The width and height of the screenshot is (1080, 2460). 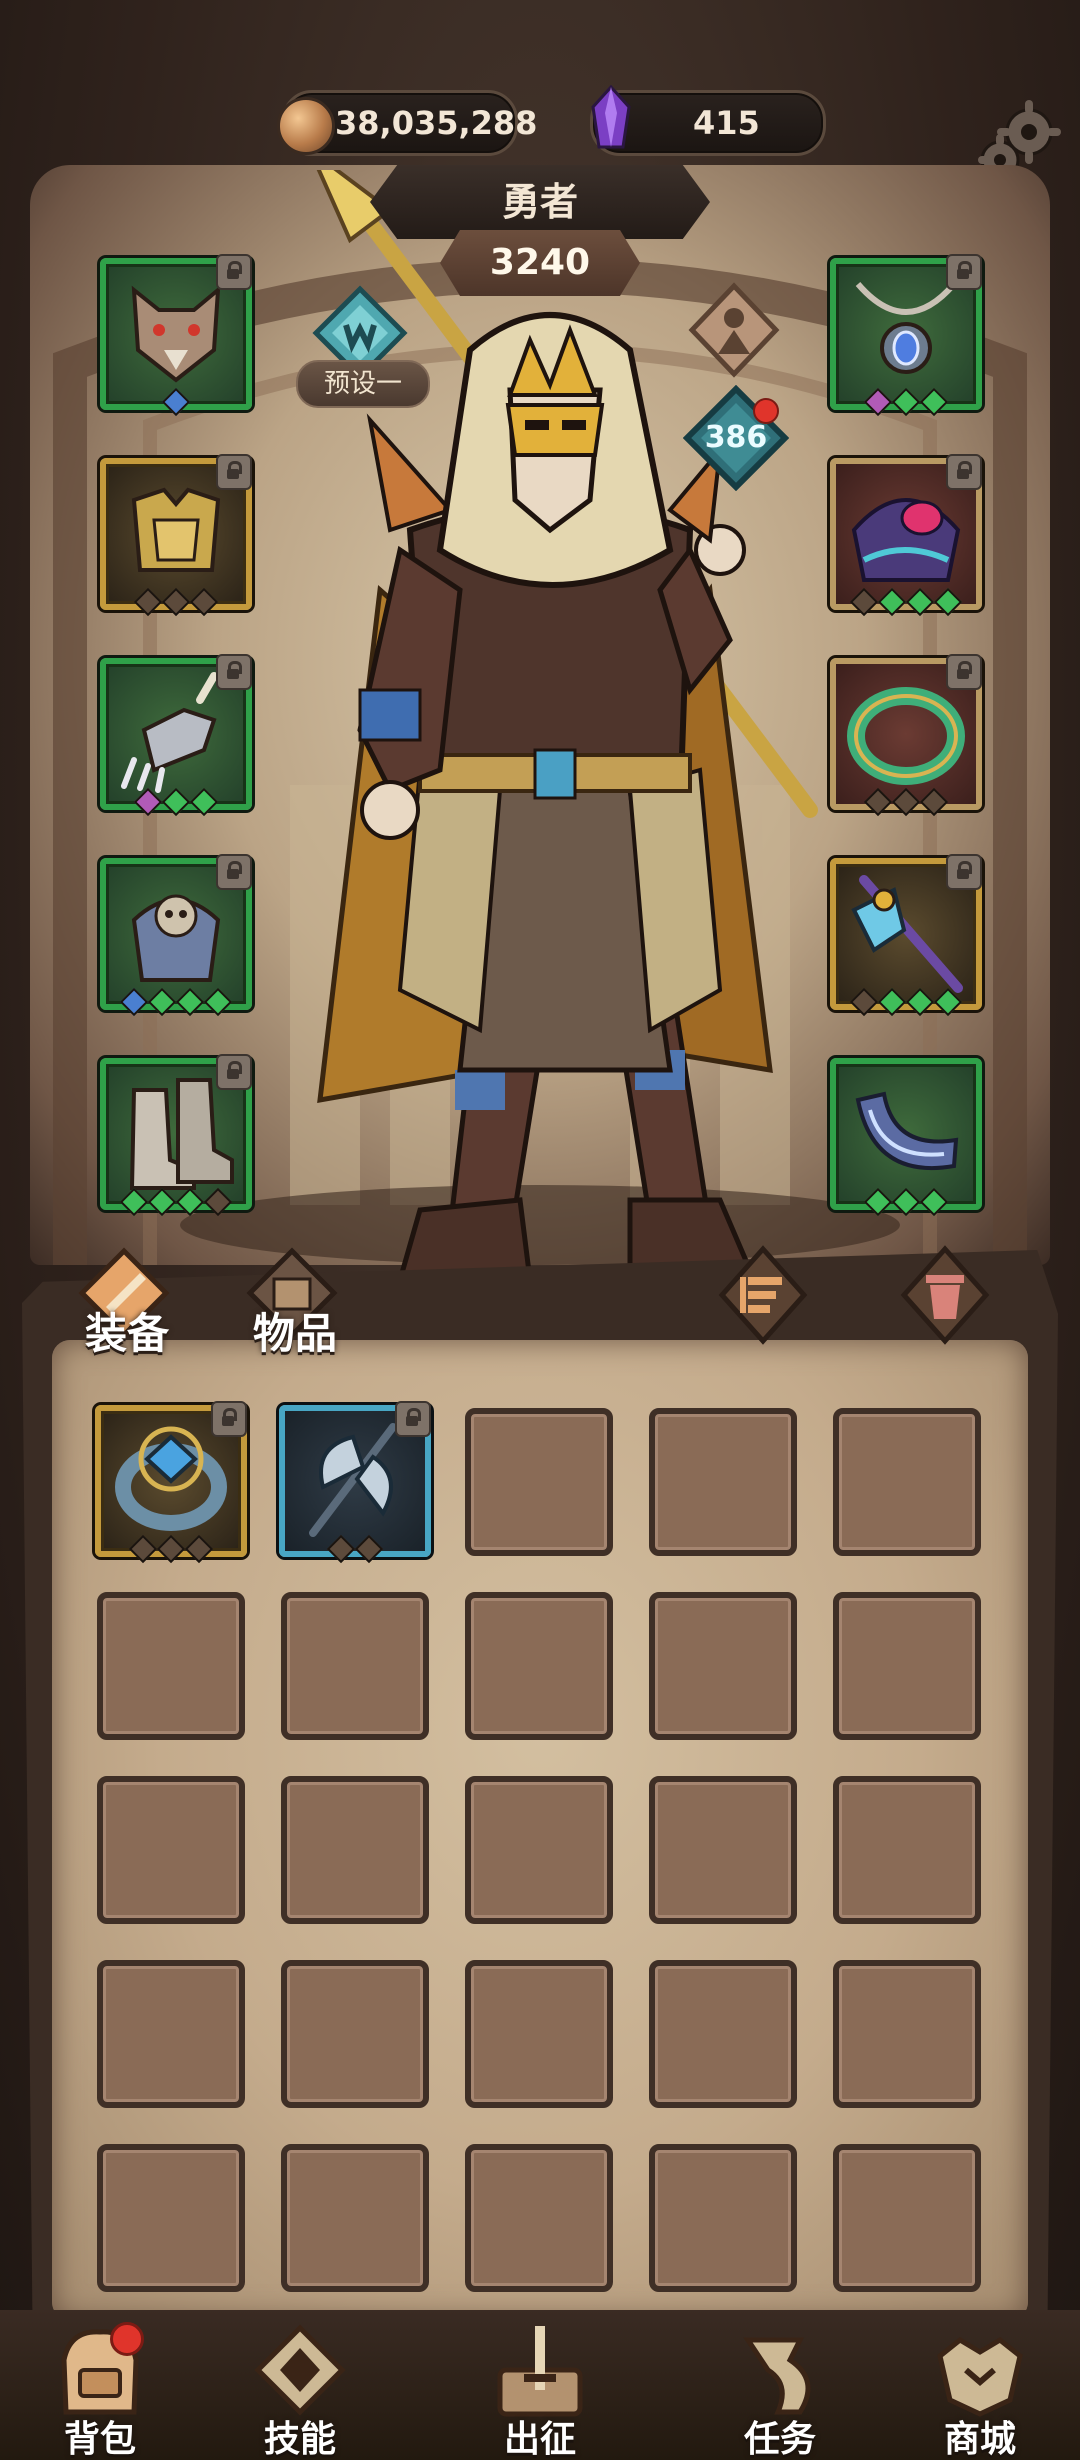 What do you see at coordinates (176, 935) in the screenshot?
I see `equip-slot-shoulder` at bounding box center [176, 935].